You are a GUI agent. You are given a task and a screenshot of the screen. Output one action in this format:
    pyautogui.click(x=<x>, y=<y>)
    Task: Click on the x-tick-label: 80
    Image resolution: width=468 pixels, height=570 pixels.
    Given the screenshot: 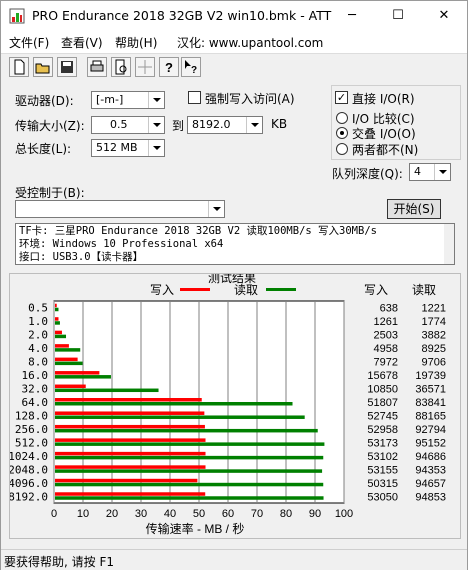 What is the action you would take?
    pyautogui.click(x=286, y=514)
    